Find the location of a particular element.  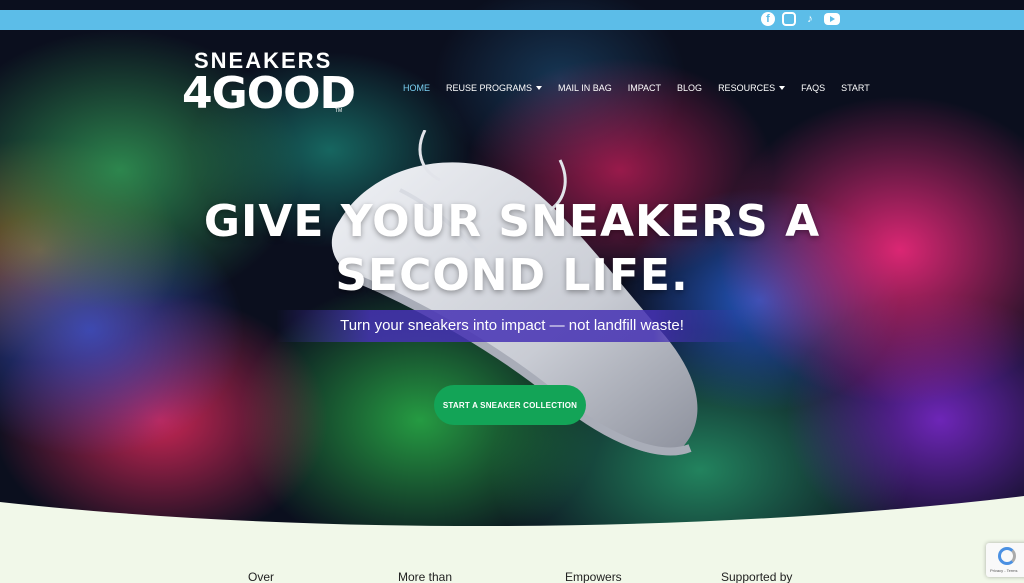

facebook-icon: f is located at coordinates (768, 19).